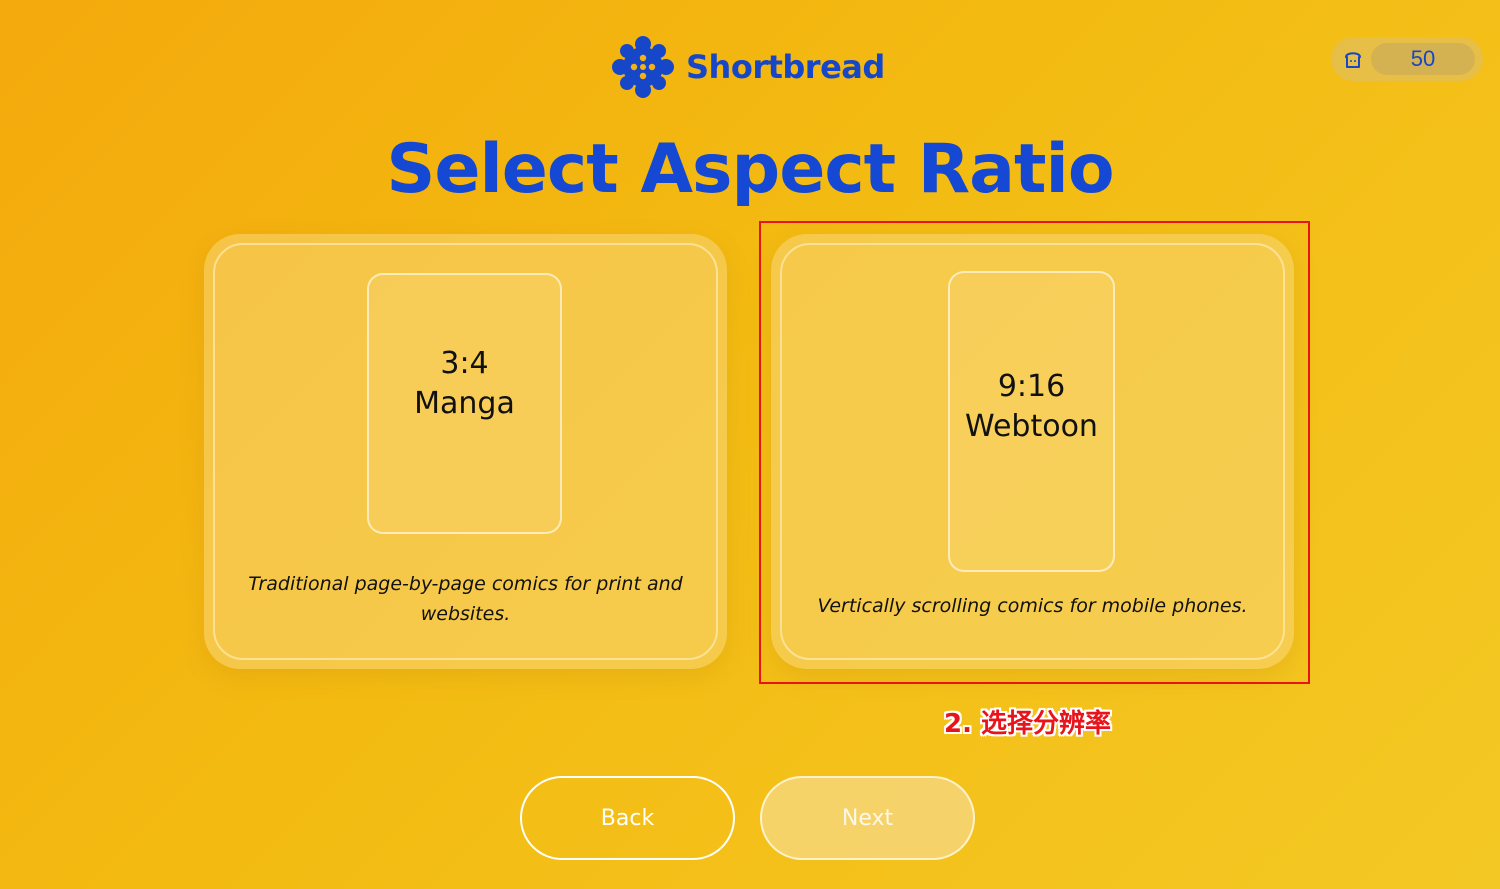 The width and height of the screenshot is (1500, 889). I want to click on ratio-name: Manga, so click(464, 403).